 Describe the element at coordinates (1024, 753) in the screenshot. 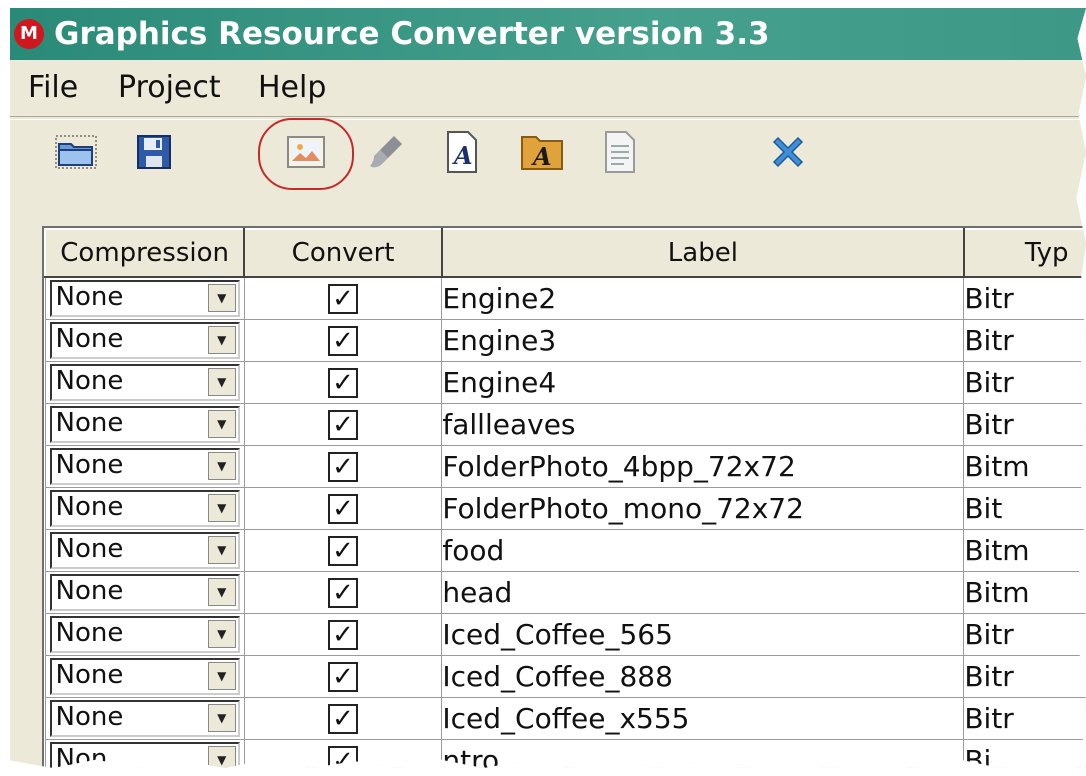

I see `type-cell: Bi` at that location.